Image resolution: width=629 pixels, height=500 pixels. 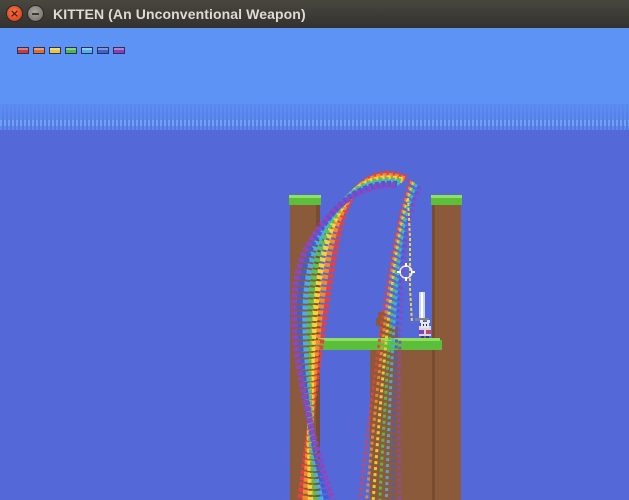 I want to click on inventory-slot-blue, so click(x=103, y=50).